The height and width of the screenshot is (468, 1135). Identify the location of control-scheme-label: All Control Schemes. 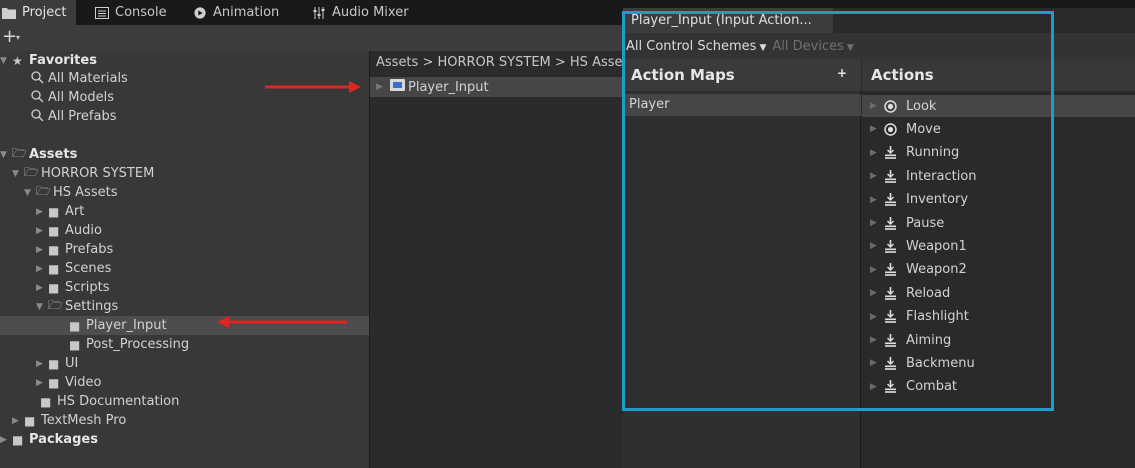
(691, 46).